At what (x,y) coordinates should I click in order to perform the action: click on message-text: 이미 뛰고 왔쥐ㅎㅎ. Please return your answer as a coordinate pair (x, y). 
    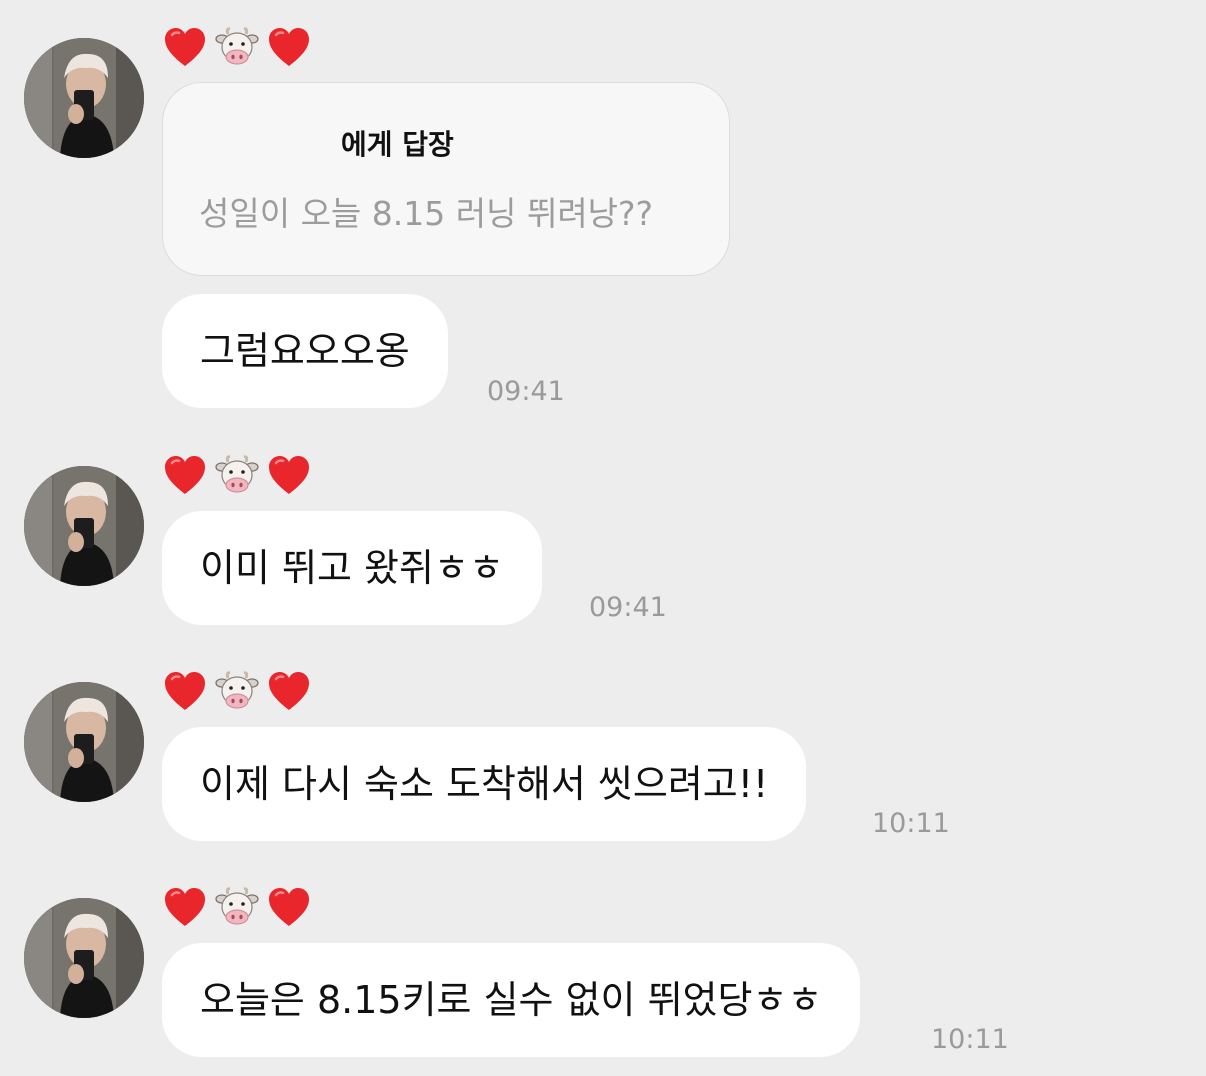
    Looking at the image, I should click on (352, 568).